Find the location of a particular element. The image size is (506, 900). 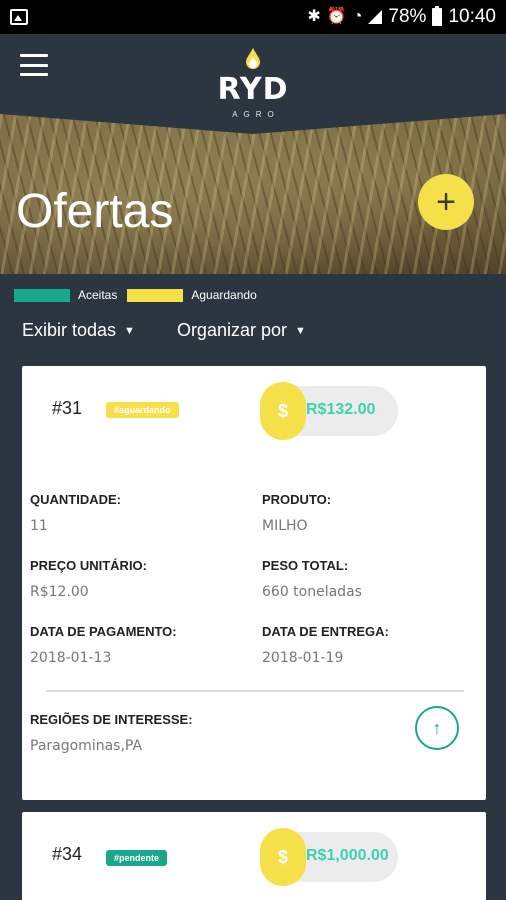

price-pill: $ R$1,000.00 is located at coordinates (329, 857).